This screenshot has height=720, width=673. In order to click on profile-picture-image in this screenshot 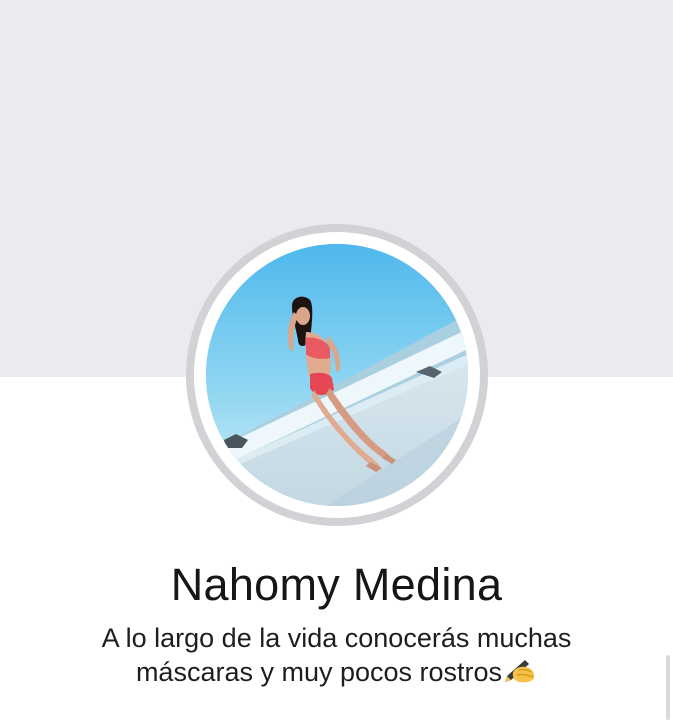, I will do `click(337, 375)`.